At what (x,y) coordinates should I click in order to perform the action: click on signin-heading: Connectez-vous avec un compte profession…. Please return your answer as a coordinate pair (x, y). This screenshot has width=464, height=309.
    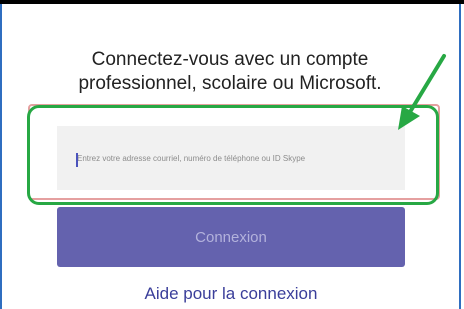
    Looking at the image, I should click on (230, 71).